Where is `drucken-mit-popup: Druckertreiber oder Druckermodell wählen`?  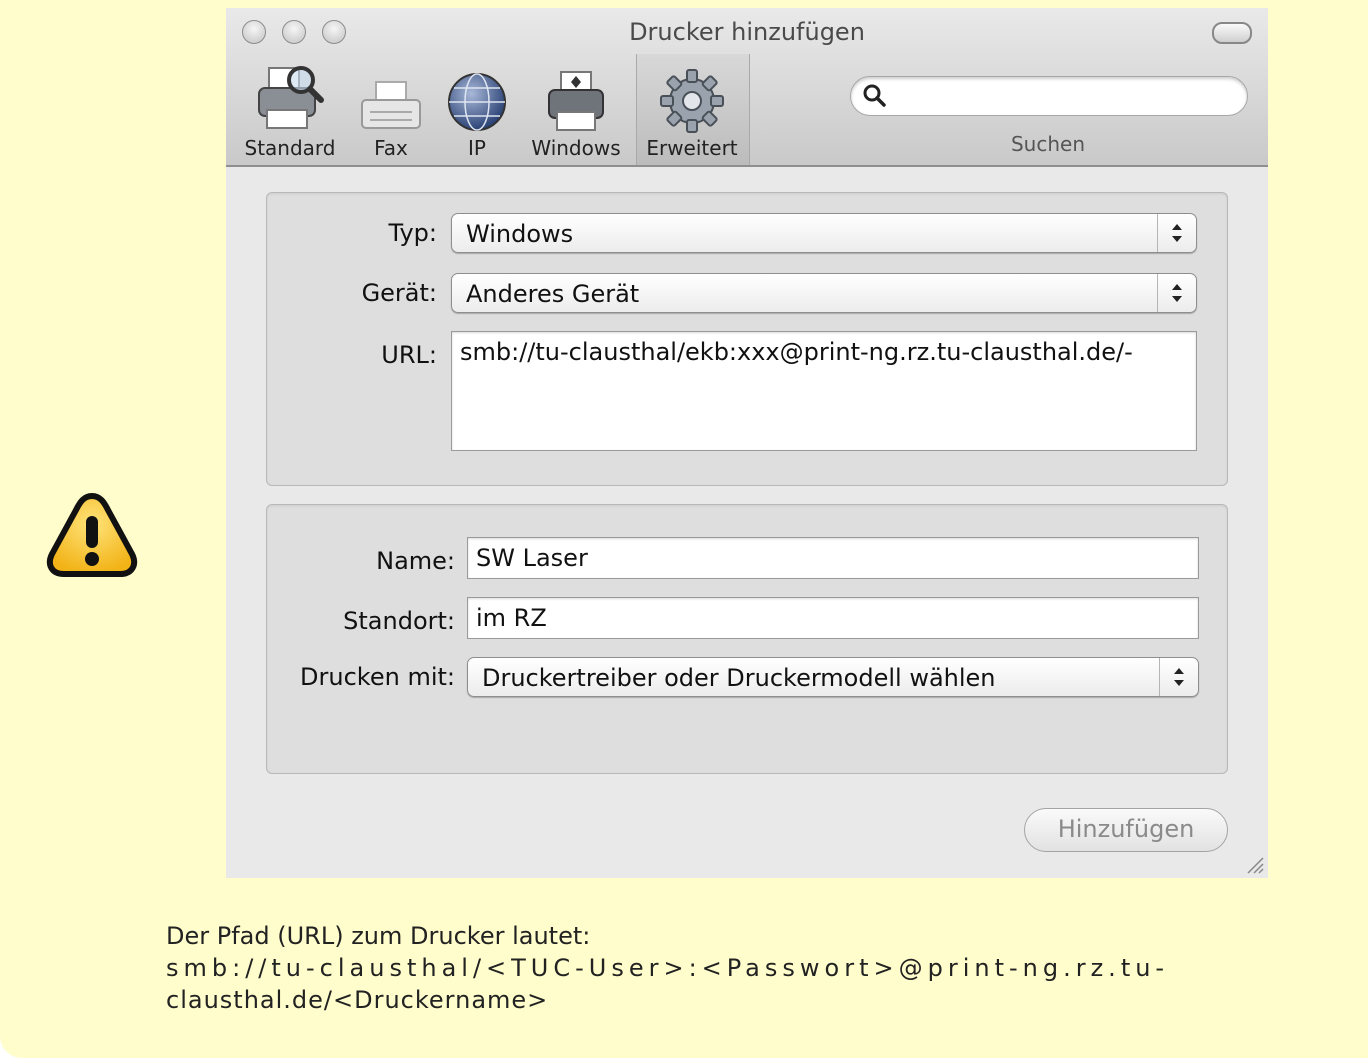 drucken-mit-popup: Druckertreiber oder Druckermodell wählen is located at coordinates (833, 677).